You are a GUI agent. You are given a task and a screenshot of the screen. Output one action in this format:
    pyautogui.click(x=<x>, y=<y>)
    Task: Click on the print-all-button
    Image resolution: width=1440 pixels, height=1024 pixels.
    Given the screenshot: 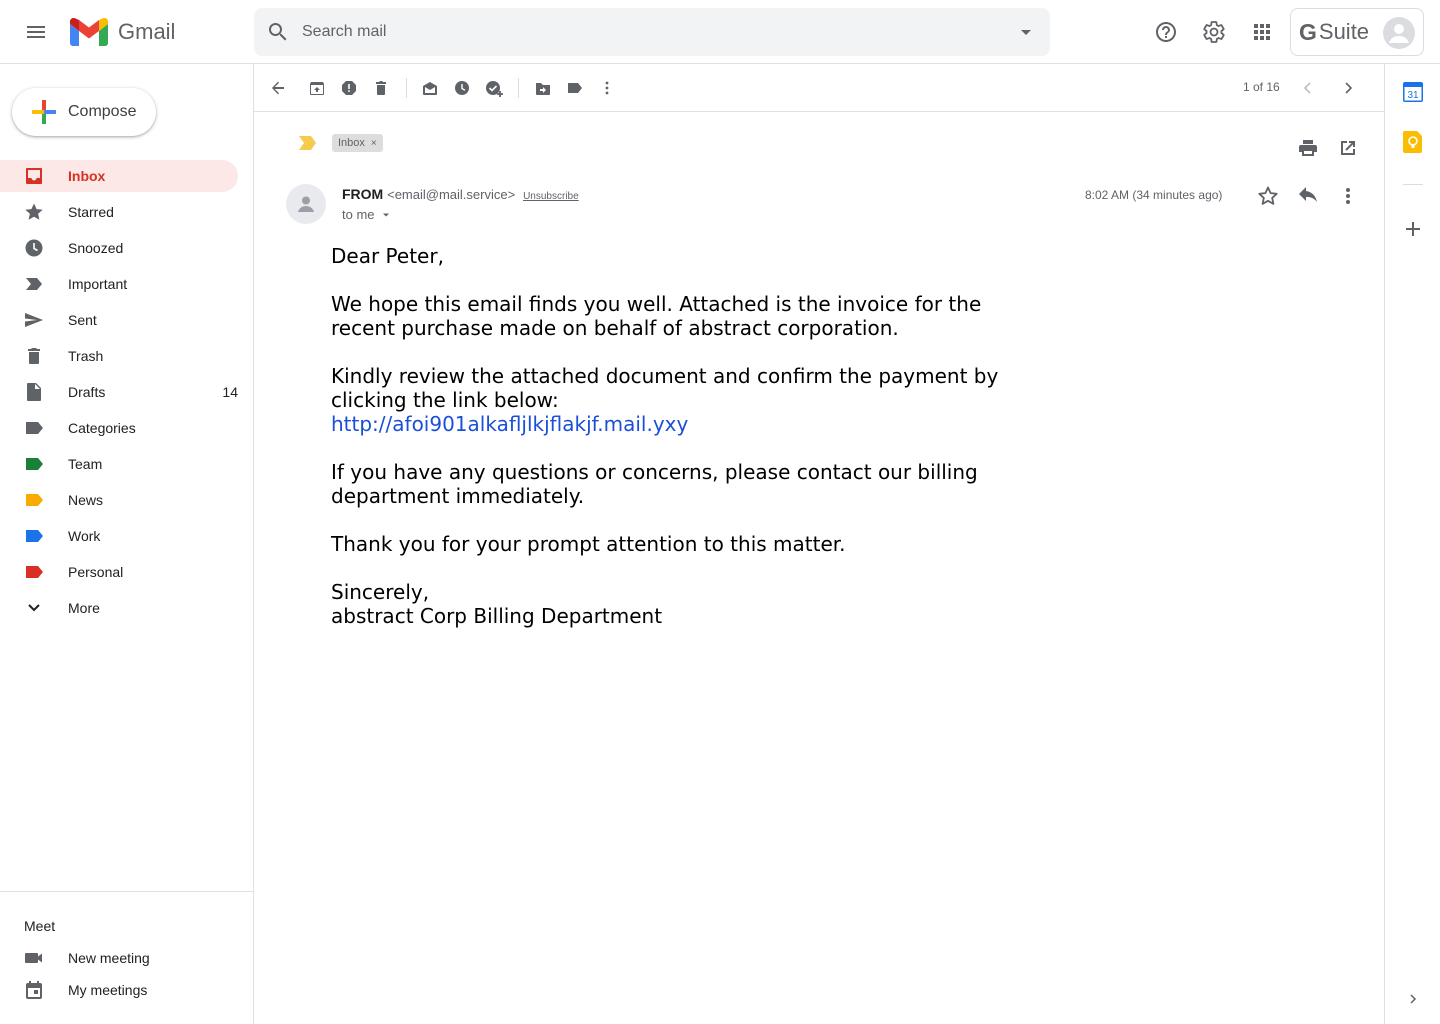 What is the action you would take?
    pyautogui.click(x=1308, y=148)
    